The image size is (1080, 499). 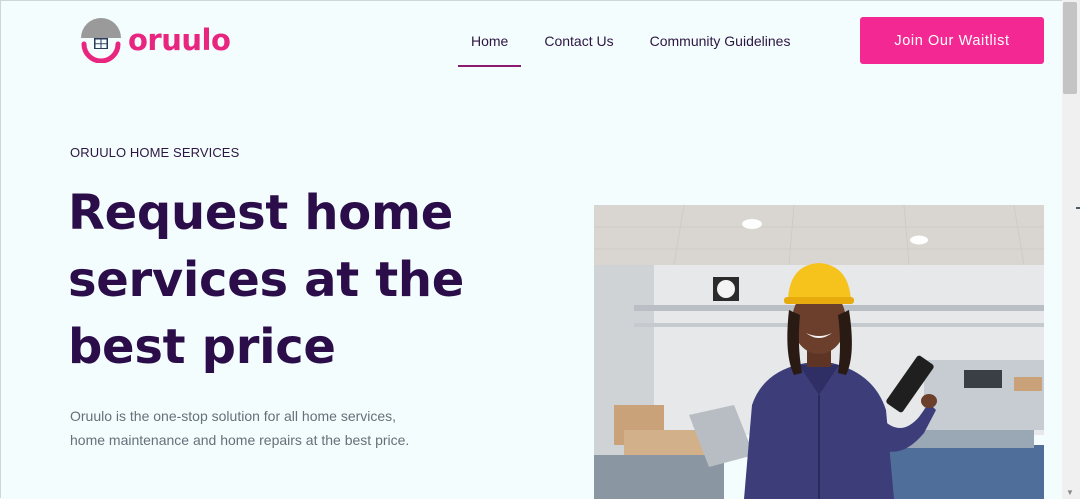 I want to click on window-edge-marker, so click(x=1078, y=208).